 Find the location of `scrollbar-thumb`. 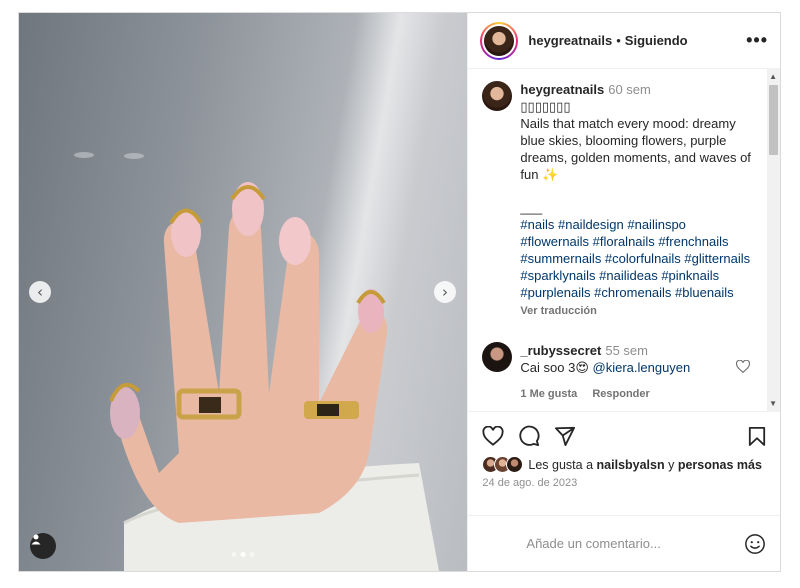

scrollbar-thumb is located at coordinates (773, 120).